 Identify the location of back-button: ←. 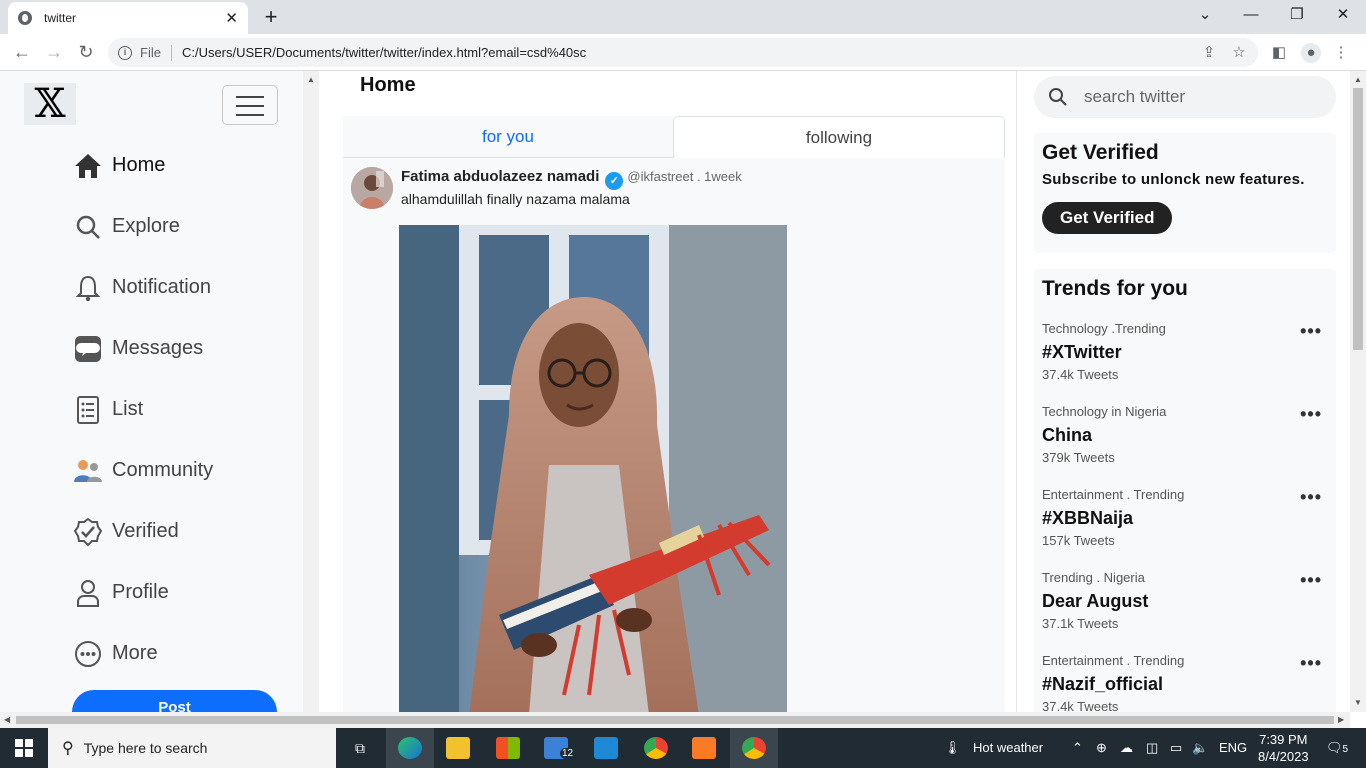
(22, 52).